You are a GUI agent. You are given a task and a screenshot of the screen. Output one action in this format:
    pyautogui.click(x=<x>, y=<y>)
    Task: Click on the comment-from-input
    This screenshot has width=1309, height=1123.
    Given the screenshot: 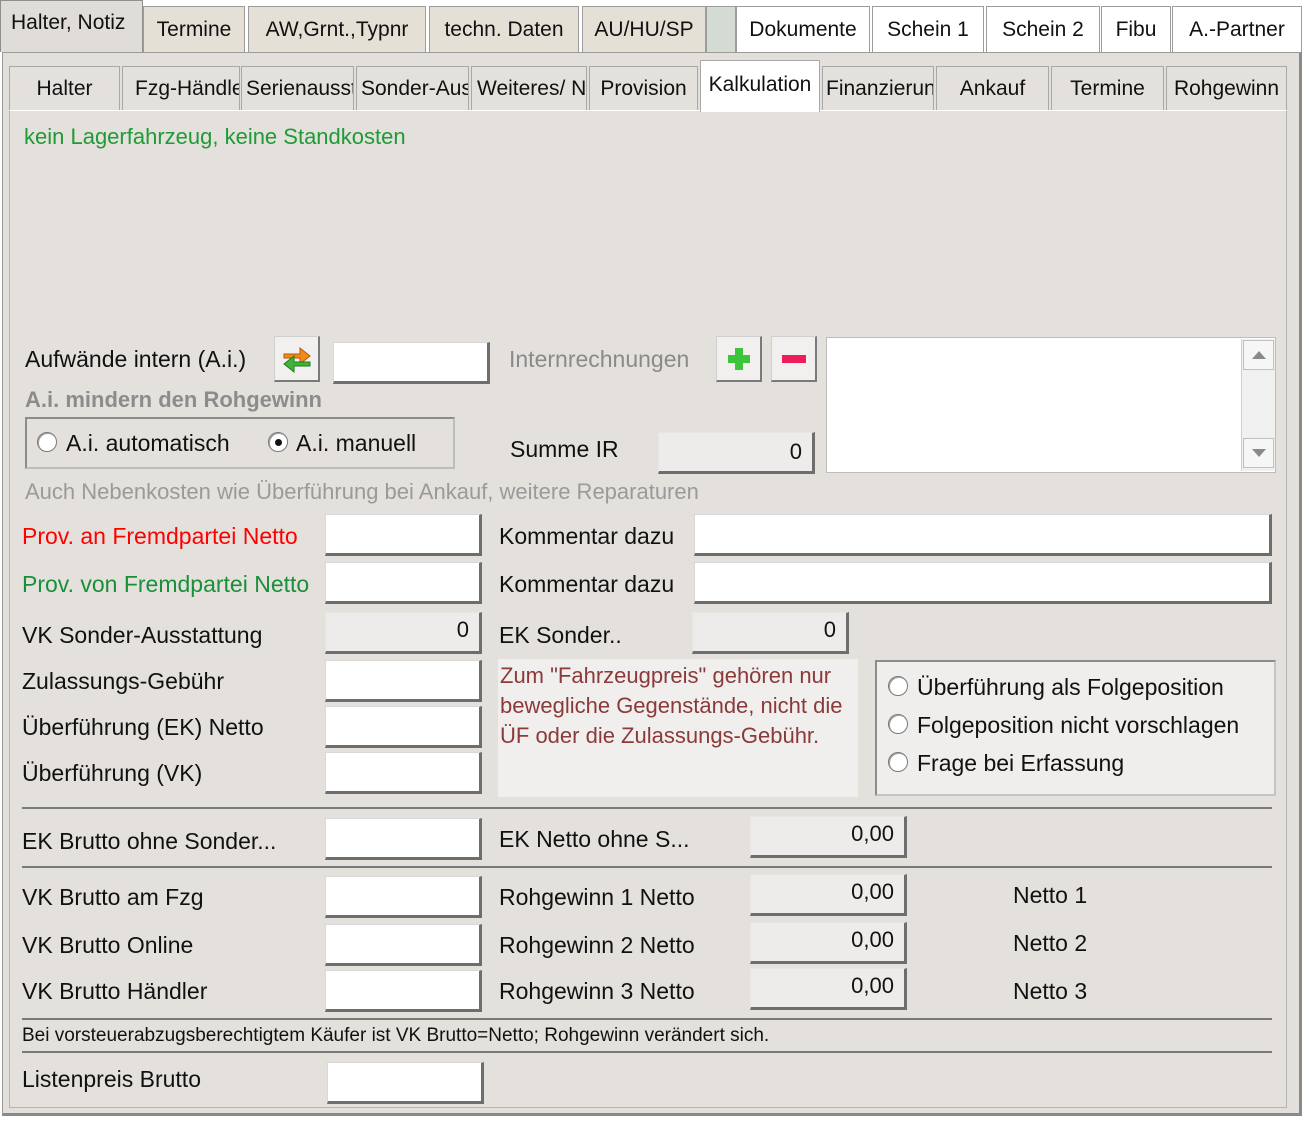 What is the action you would take?
    pyautogui.click(x=983, y=583)
    